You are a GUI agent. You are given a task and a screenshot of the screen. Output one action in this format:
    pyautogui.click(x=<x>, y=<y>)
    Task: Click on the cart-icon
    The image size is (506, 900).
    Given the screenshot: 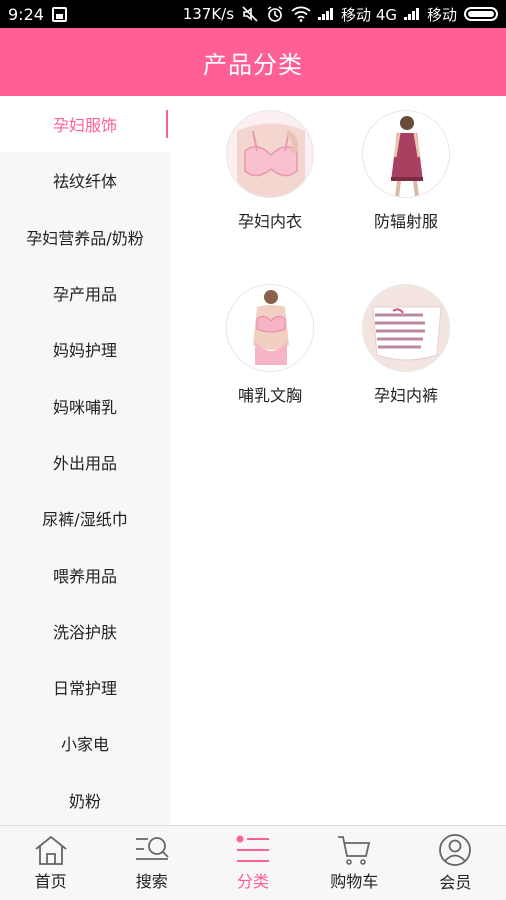 What is the action you would take?
    pyautogui.click(x=354, y=850)
    